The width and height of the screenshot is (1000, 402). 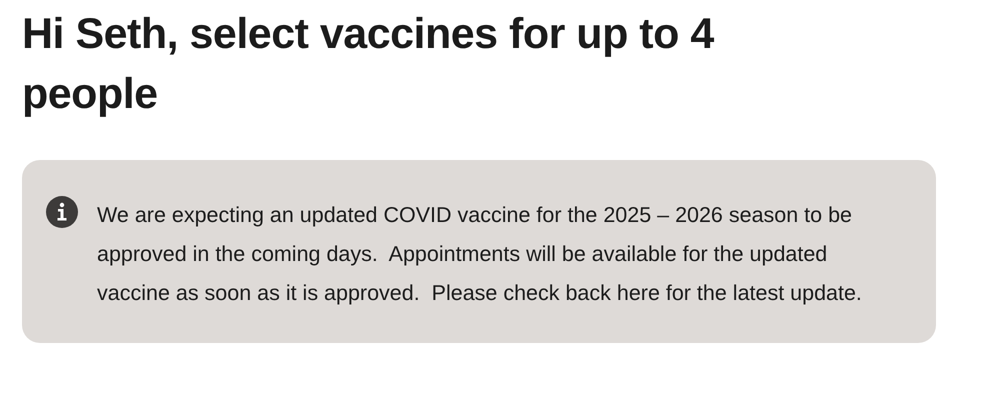 I want to click on info-icon, so click(x=62, y=212).